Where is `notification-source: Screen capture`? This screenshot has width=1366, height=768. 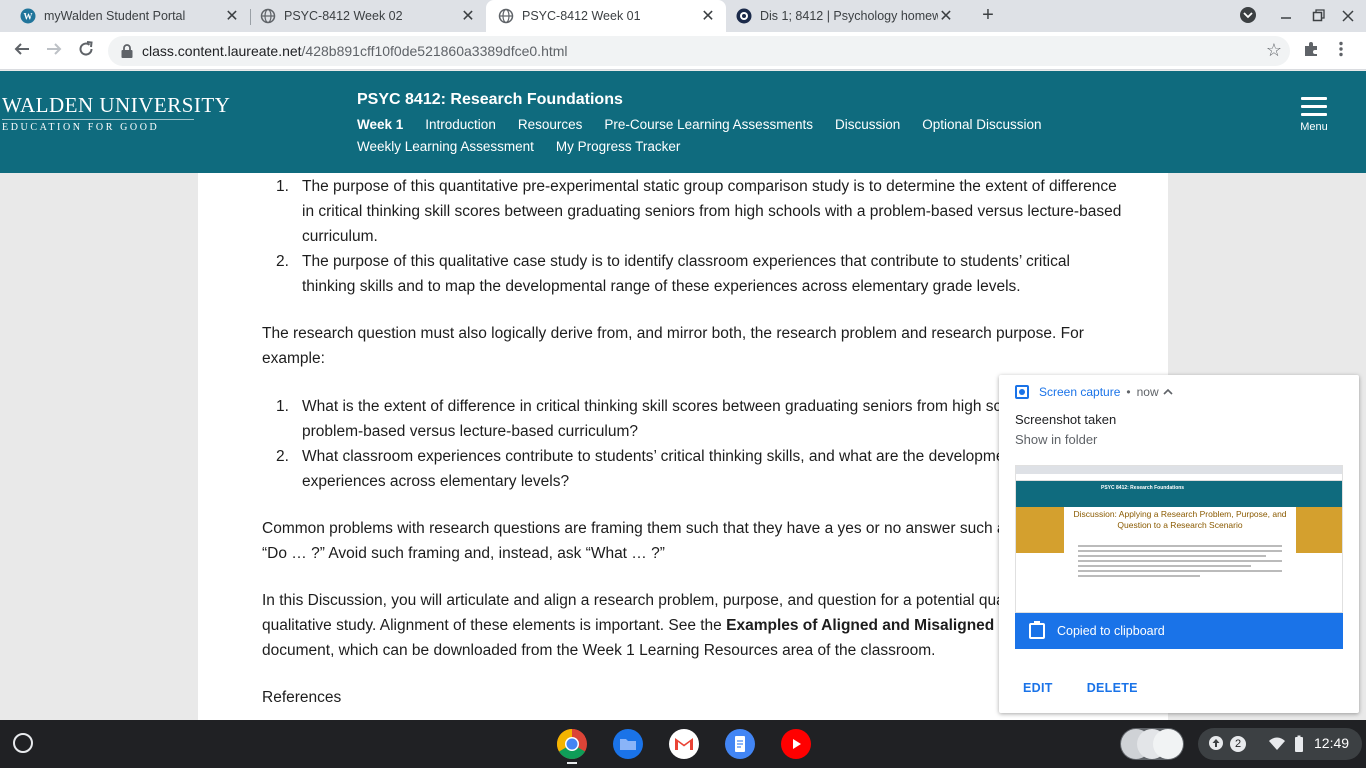
notification-source: Screen capture is located at coordinates (1080, 392).